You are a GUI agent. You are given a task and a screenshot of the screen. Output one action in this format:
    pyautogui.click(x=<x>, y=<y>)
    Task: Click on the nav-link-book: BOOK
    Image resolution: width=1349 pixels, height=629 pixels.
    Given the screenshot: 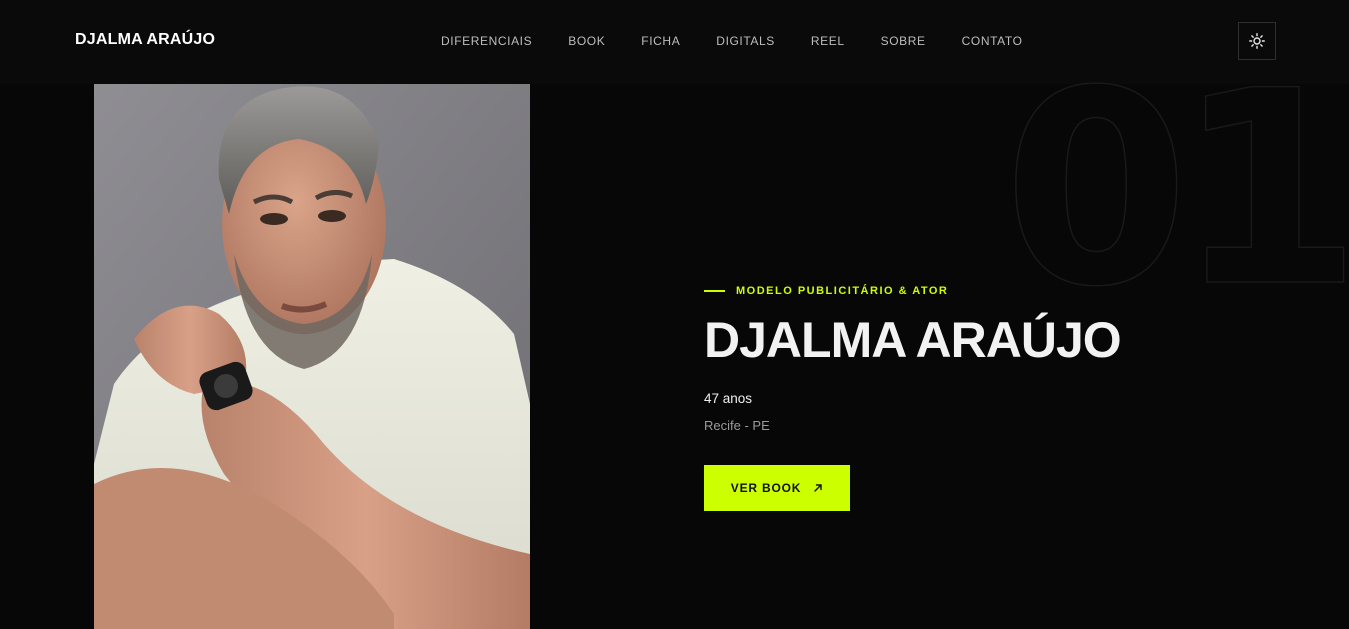 What is the action you would take?
    pyautogui.click(x=586, y=41)
    